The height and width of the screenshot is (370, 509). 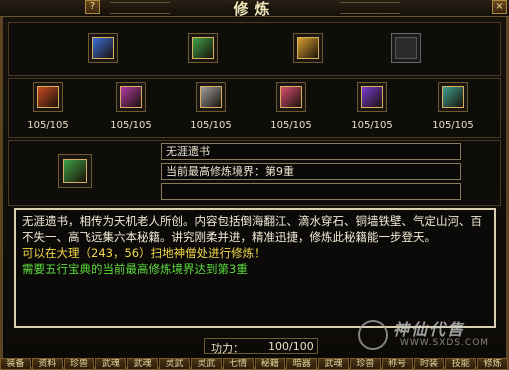 I want to click on skill-book-count-1: 105/105, so click(x=48, y=125).